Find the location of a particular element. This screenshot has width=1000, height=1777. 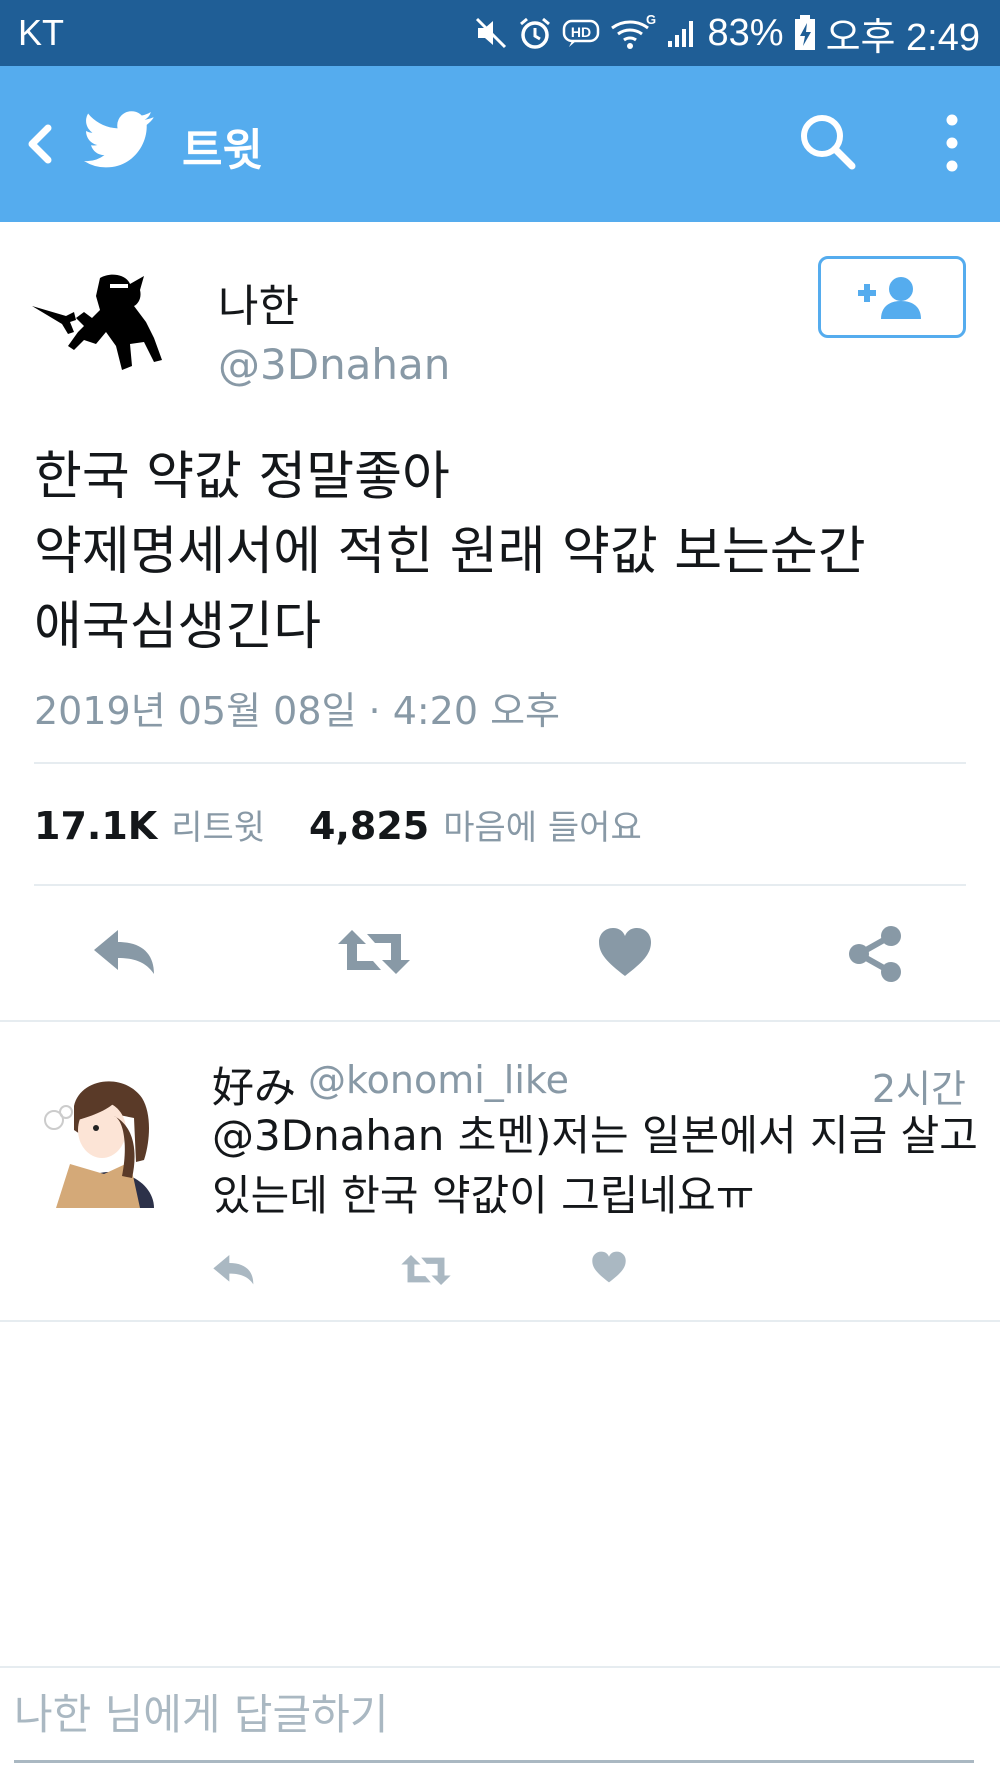

status-icons: HD G 83% 오후 2:49 is located at coordinates (727, 33).